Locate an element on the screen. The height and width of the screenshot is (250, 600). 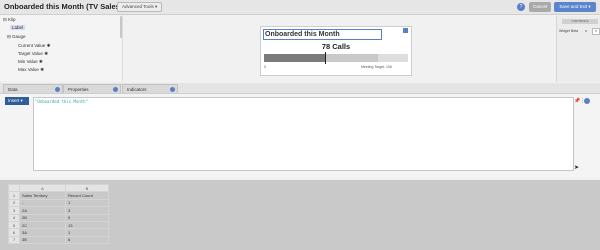
gauge-fill is located at coordinates (295, 58).